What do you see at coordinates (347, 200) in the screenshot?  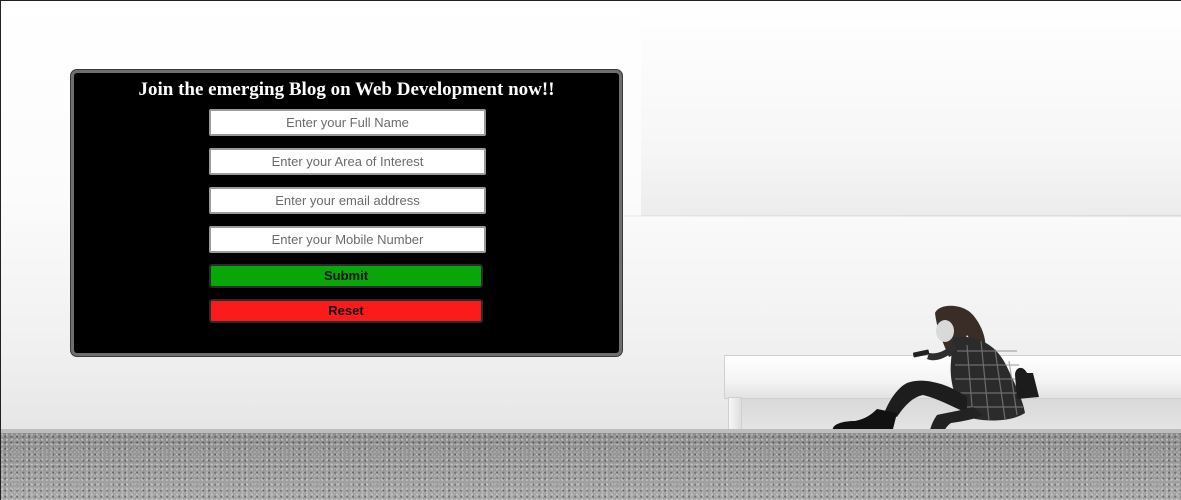 I see `email-input` at bounding box center [347, 200].